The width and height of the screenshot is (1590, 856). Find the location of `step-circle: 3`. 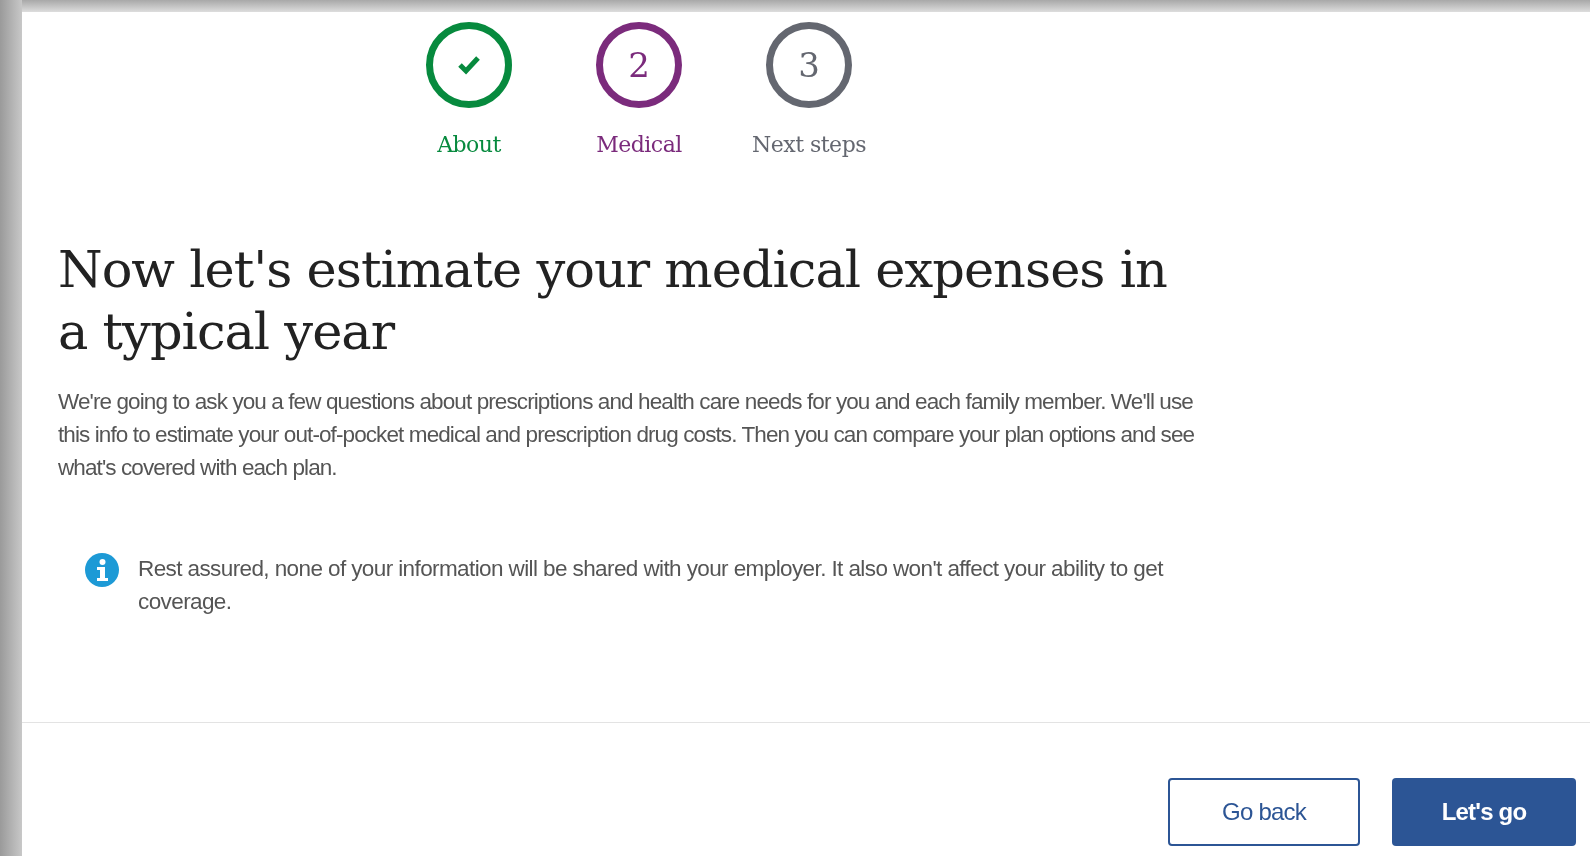

step-circle: 3 is located at coordinates (809, 65).